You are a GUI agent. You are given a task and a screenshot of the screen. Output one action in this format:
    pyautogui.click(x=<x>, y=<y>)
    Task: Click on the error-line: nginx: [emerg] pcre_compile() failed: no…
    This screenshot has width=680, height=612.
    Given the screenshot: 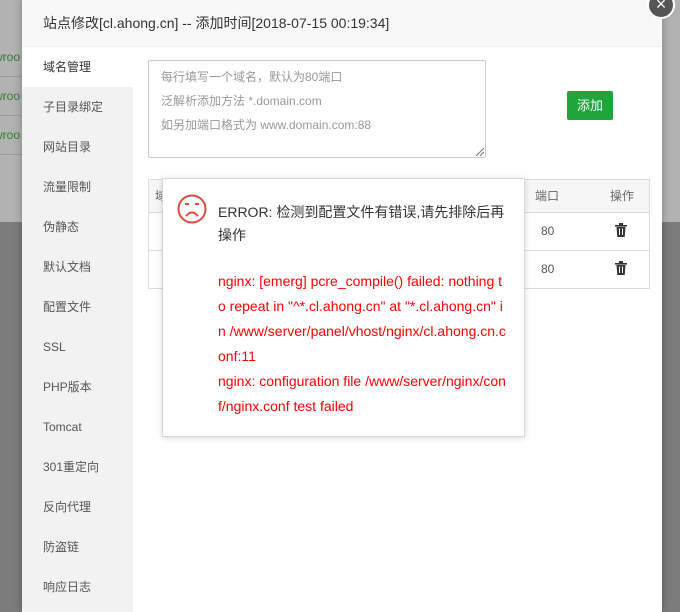 What is the action you would take?
    pyautogui.click(x=362, y=318)
    